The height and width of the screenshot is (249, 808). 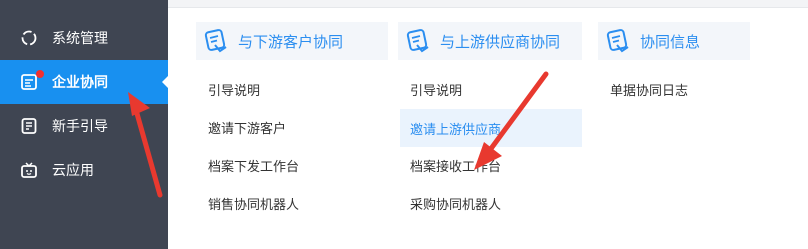 I want to click on sidebar-item-enterprise-collab: 企业协同, so click(x=84, y=82).